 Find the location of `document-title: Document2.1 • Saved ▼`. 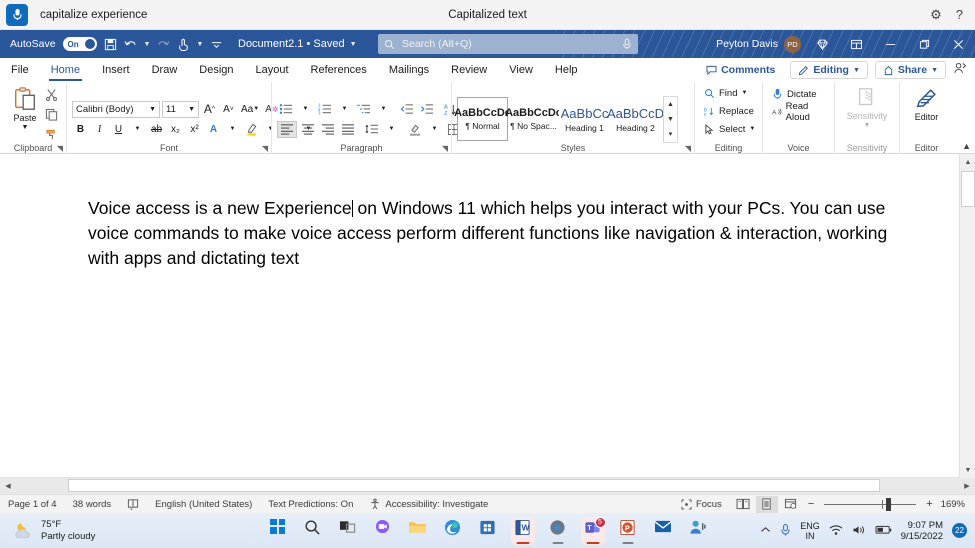

document-title: Document2.1 • Saved ▼ is located at coordinates (297, 44).